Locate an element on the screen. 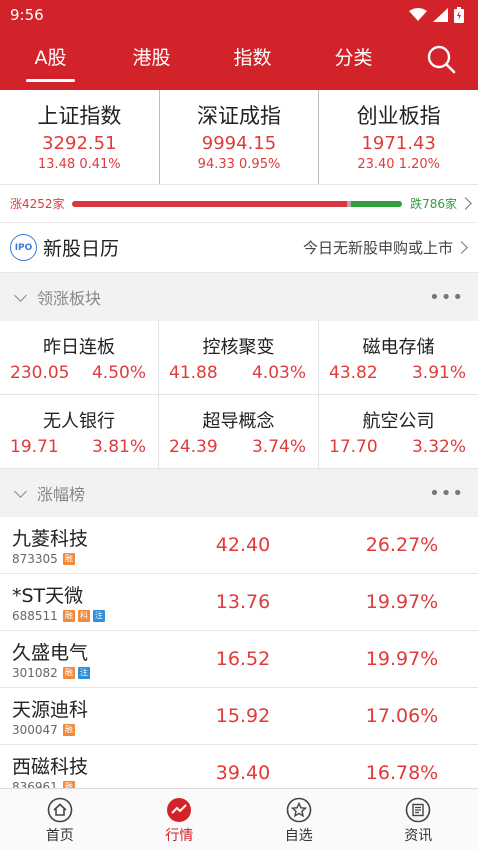 The height and width of the screenshot is (850, 478). index-value: 1971.43 is located at coordinates (398, 143).